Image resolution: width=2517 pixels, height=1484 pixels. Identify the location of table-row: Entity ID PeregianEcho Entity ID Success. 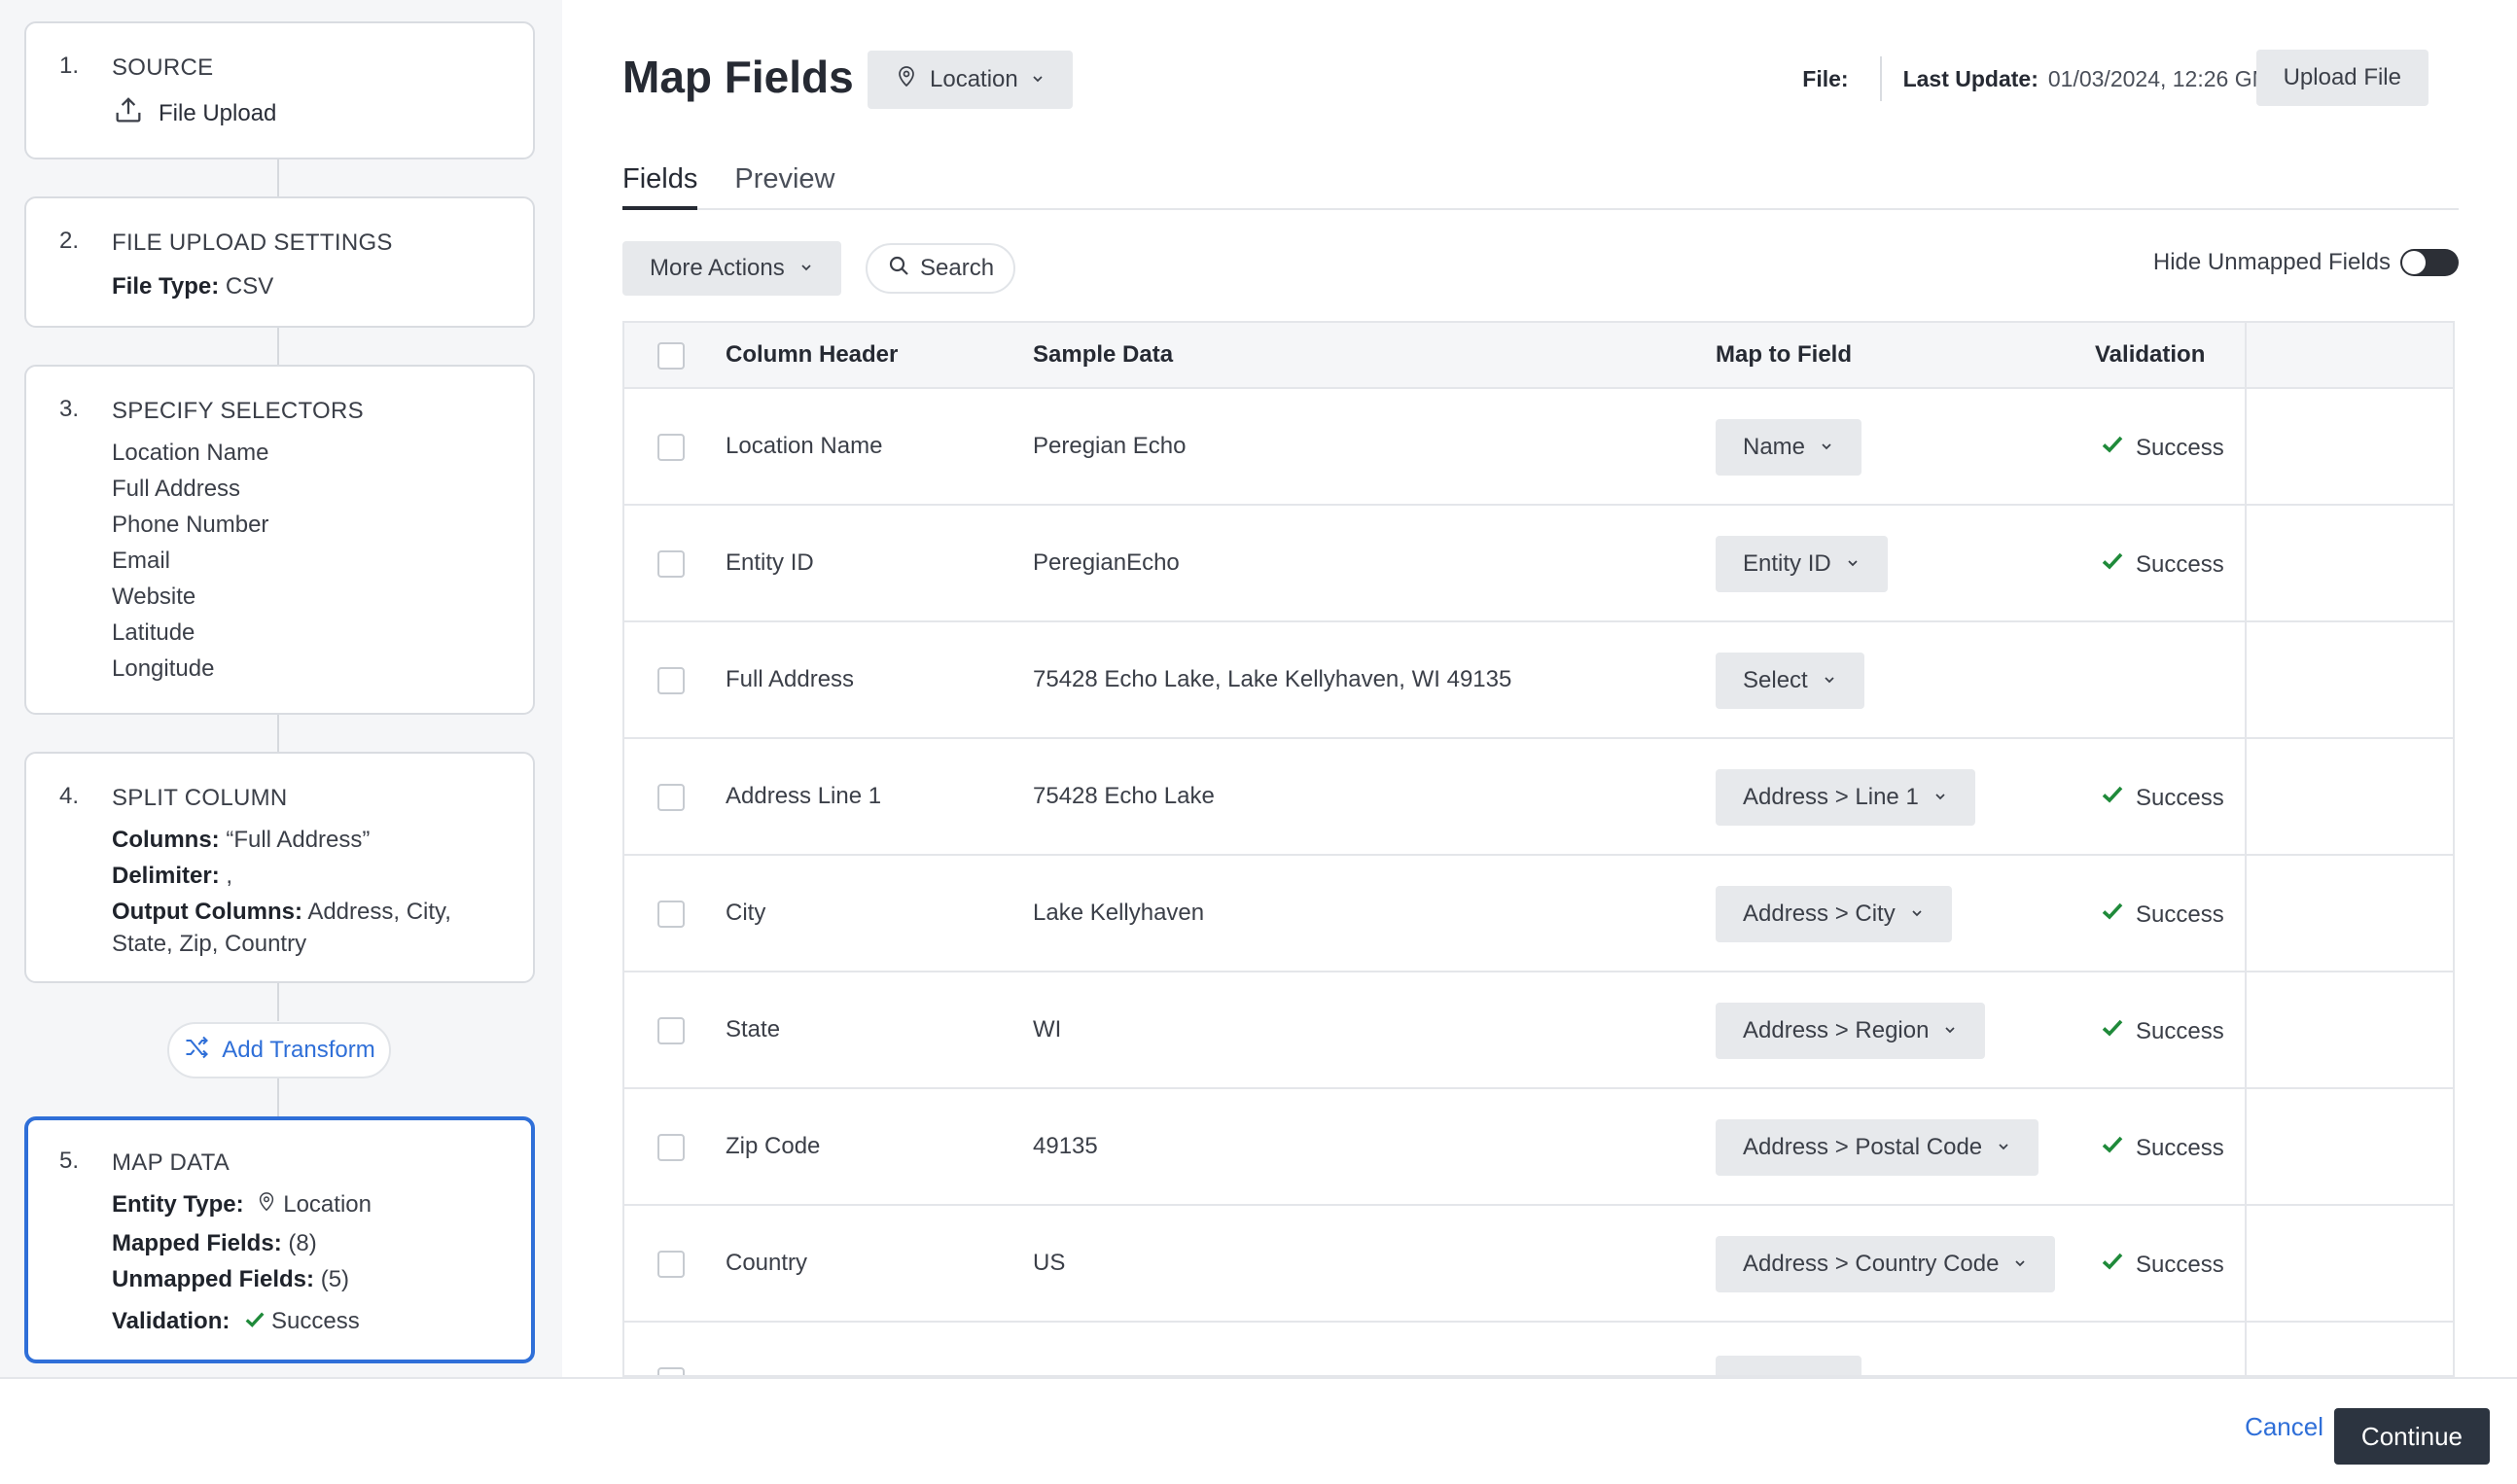
(1538, 564).